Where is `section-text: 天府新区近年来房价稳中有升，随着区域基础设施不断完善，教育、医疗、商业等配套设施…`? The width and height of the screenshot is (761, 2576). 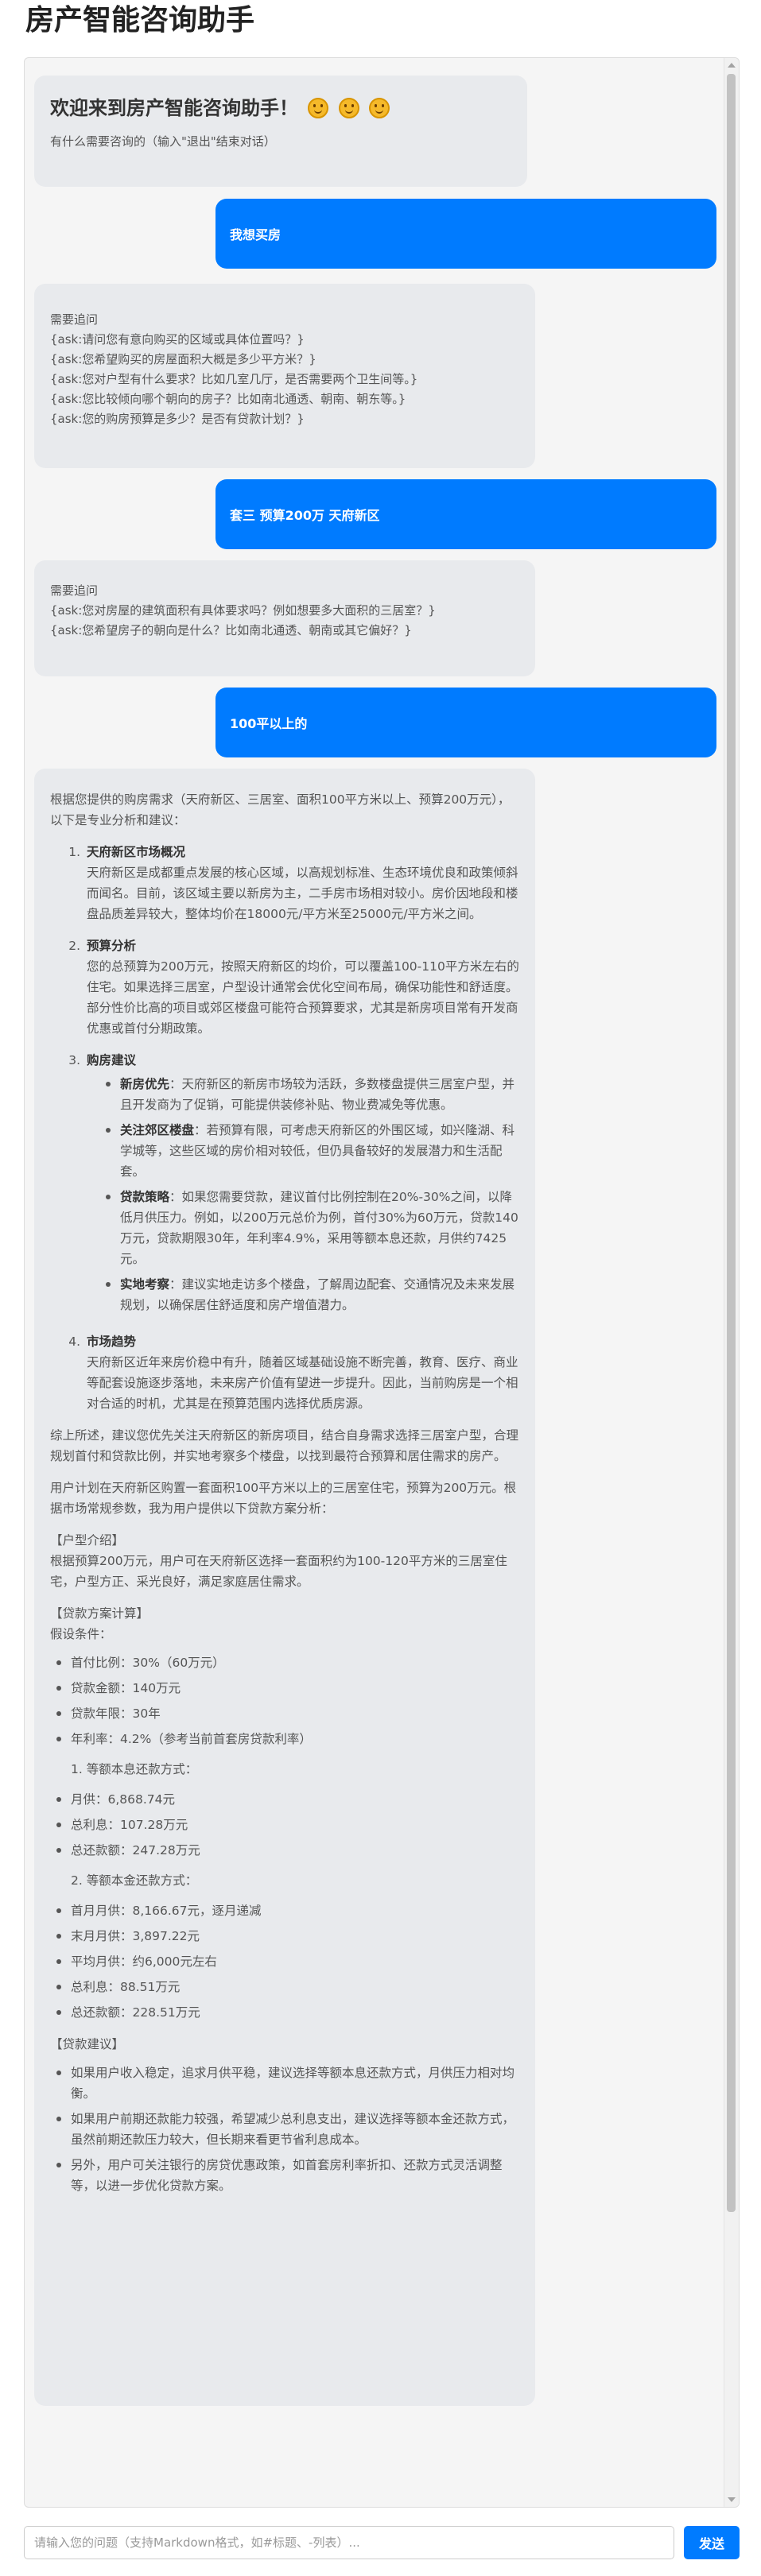
section-text: 天府新区近年来房价稳中有升，随着区域基础设施不断完善，教育、医疗、商业等配套设施… is located at coordinates (302, 1383).